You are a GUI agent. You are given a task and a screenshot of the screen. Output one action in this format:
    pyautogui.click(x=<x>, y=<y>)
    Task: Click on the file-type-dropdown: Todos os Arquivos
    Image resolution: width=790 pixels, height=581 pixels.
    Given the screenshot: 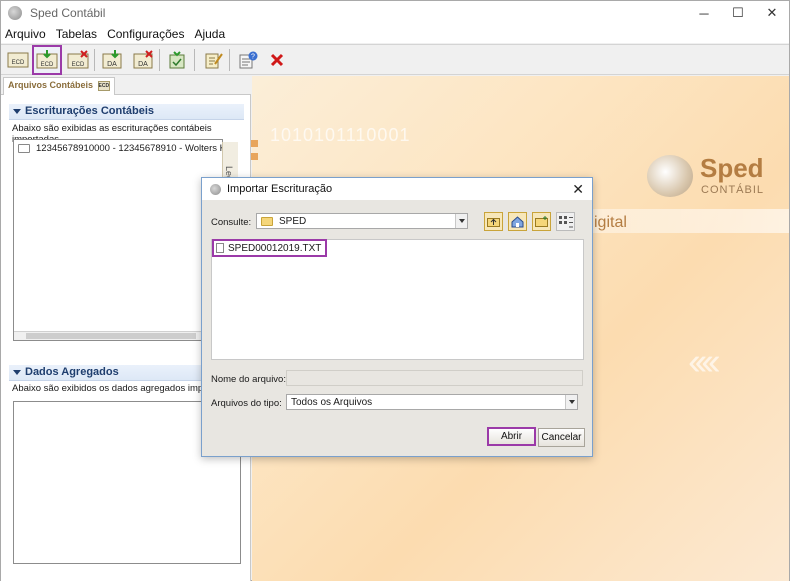 What is the action you would take?
    pyautogui.click(x=432, y=402)
    